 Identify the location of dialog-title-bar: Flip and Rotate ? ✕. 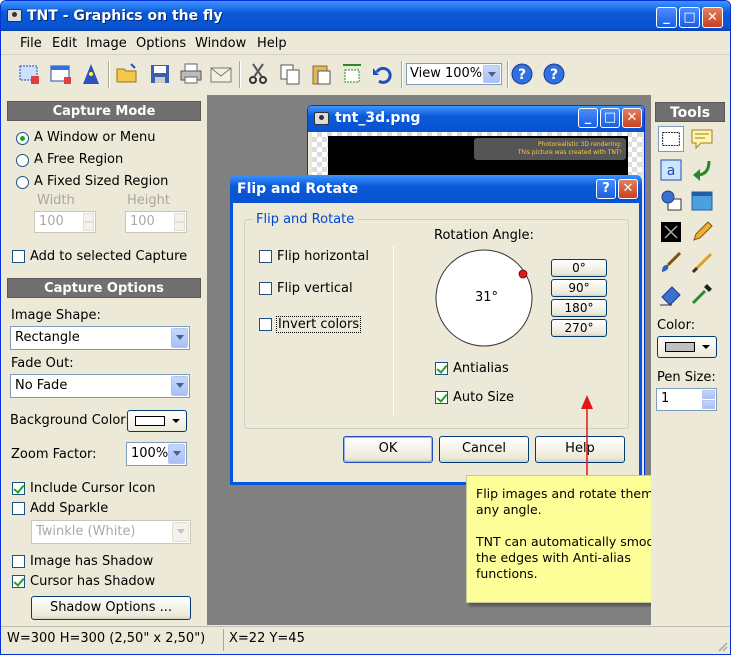
(436, 189).